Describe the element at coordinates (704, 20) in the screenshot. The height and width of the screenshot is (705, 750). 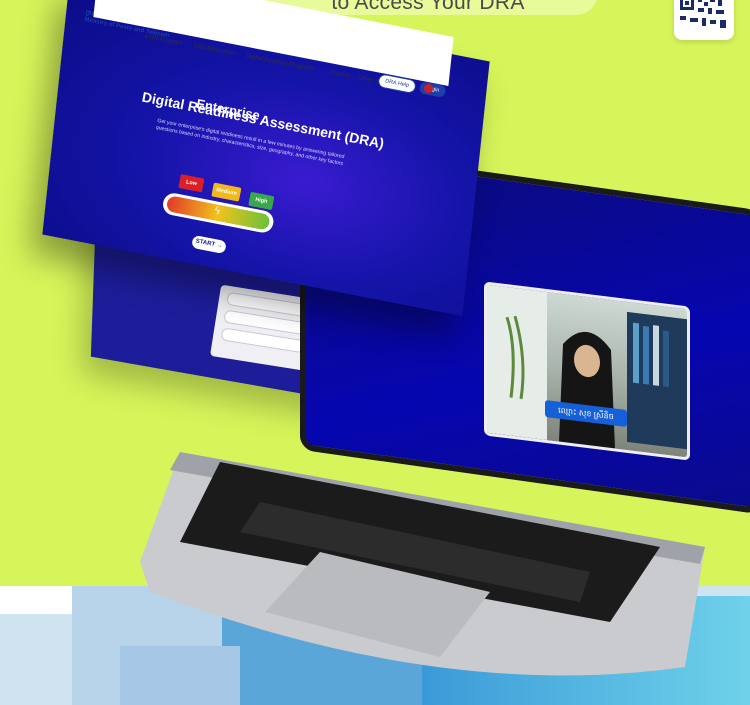
I see `qr-code` at that location.